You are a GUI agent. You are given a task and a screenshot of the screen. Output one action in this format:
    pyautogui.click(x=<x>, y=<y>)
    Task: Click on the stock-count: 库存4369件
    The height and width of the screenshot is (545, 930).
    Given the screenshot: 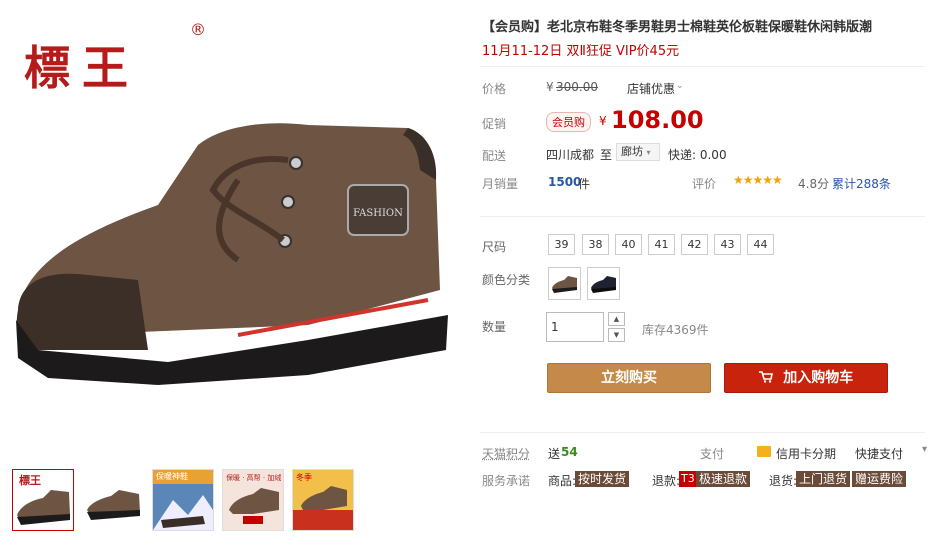 What is the action you would take?
    pyautogui.click(x=675, y=330)
    